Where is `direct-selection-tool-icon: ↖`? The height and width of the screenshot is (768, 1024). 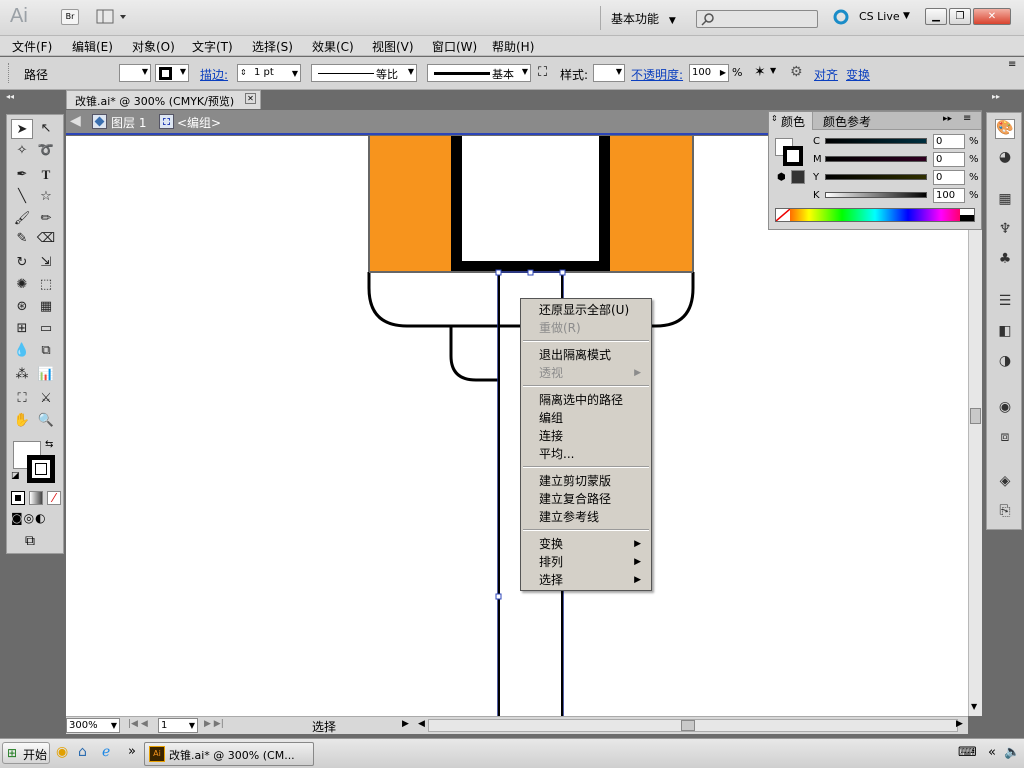 direct-selection-tool-icon: ↖ is located at coordinates (46, 129).